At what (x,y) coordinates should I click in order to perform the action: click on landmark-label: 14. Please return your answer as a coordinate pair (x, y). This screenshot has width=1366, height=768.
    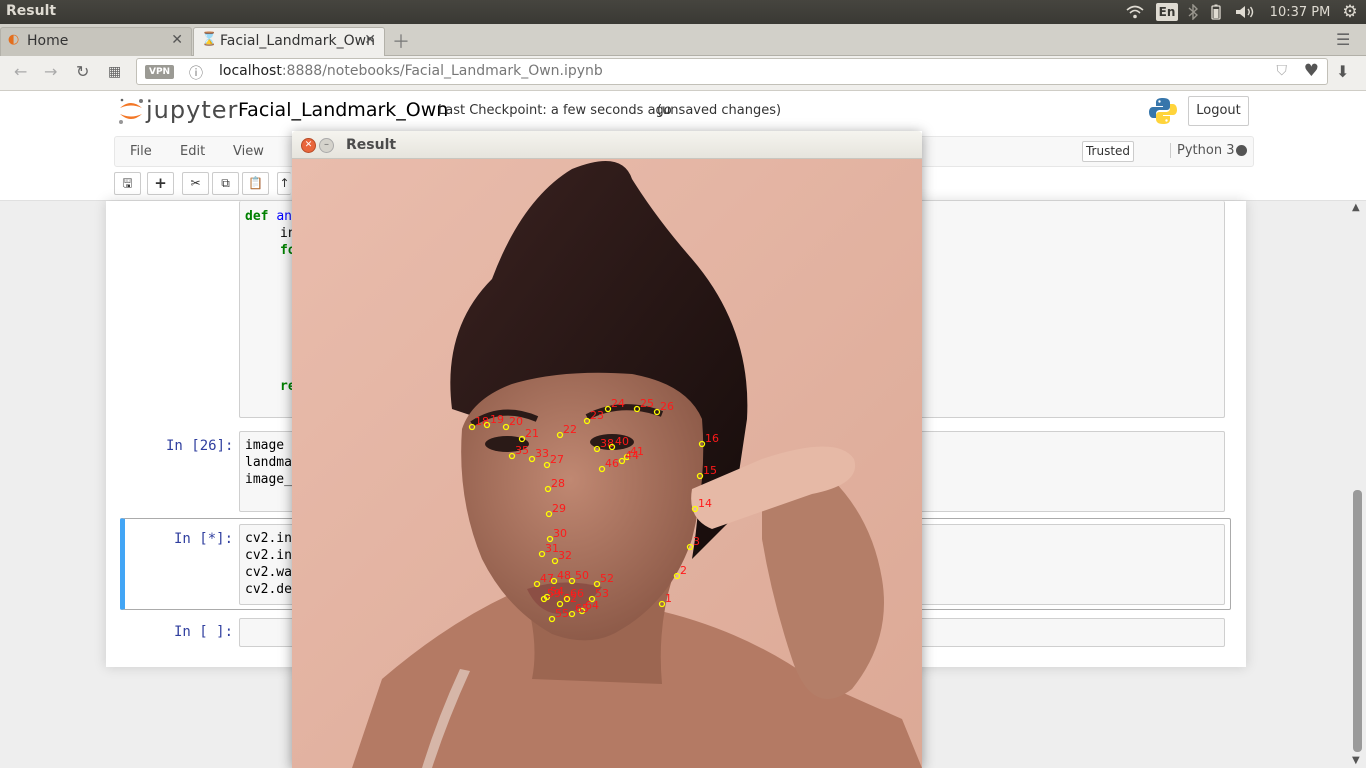
    Looking at the image, I should click on (705, 503).